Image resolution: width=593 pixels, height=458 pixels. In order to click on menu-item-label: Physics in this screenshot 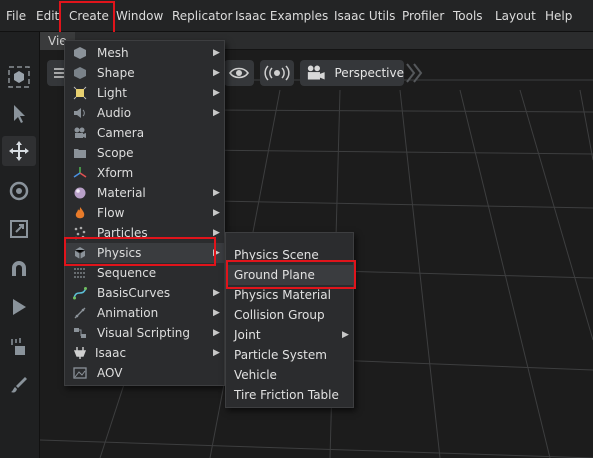, I will do `click(119, 253)`.